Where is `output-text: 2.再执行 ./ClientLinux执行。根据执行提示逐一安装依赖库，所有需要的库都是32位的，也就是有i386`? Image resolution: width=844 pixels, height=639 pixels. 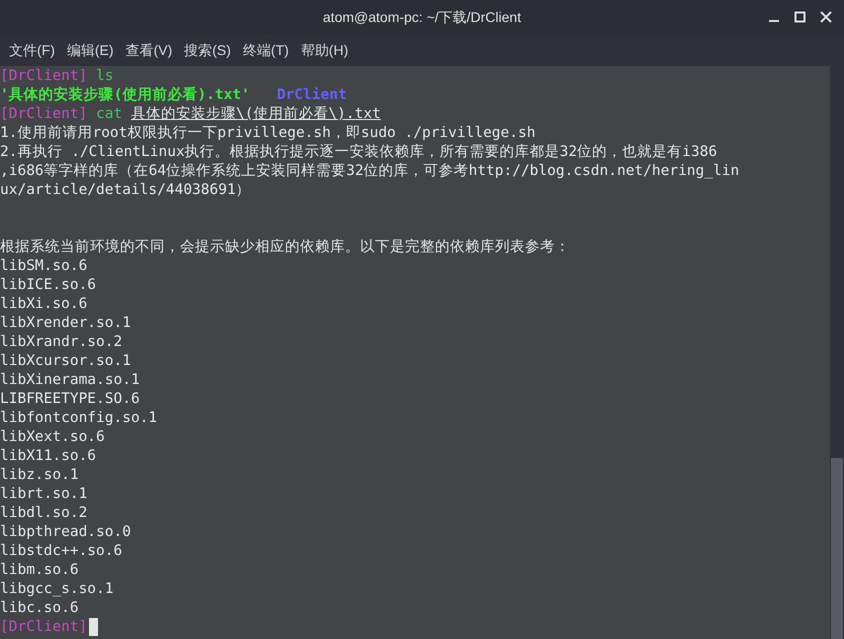
output-text: 2.再执行 ./ClientLinux执行。根据执行提示逐一安装依赖库，所有需要的库都是32位的，也就是有i386 is located at coordinates (359, 152).